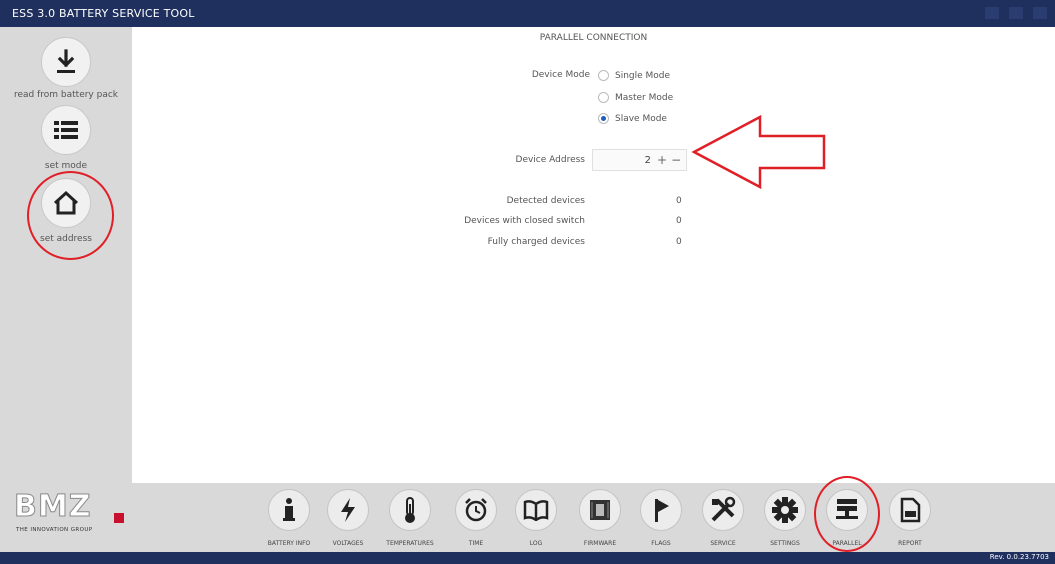 The width and height of the screenshot is (1055, 564). I want to click on toolbar-label: BATTERY INFO, so click(289, 543).